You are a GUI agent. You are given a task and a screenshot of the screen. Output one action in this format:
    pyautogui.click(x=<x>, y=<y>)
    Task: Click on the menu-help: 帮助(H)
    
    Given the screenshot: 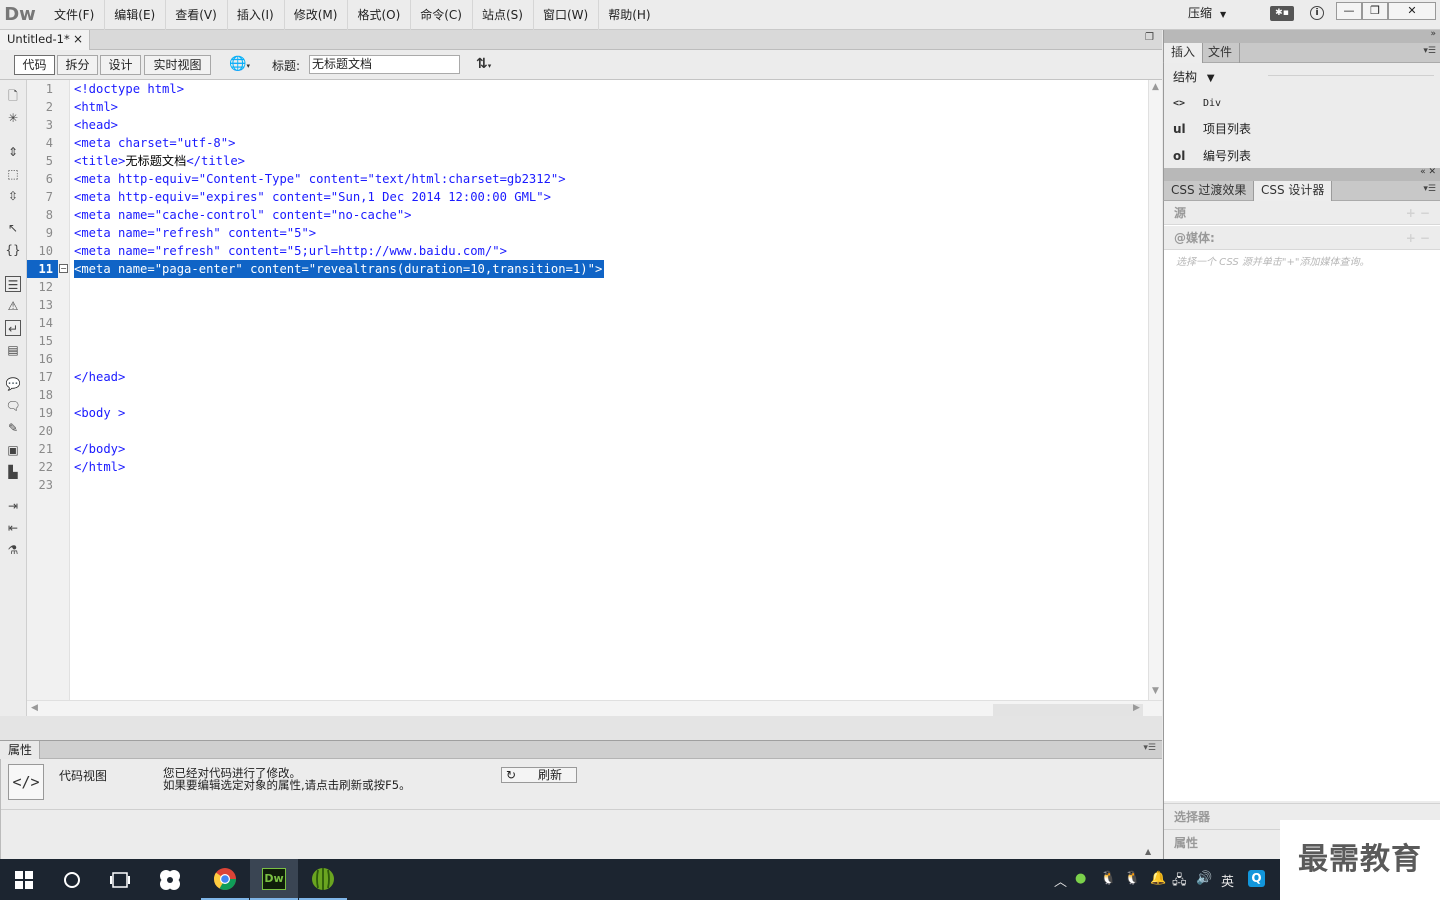 What is the action you would take?
    pyautogui.click(x=629, y=15)
    